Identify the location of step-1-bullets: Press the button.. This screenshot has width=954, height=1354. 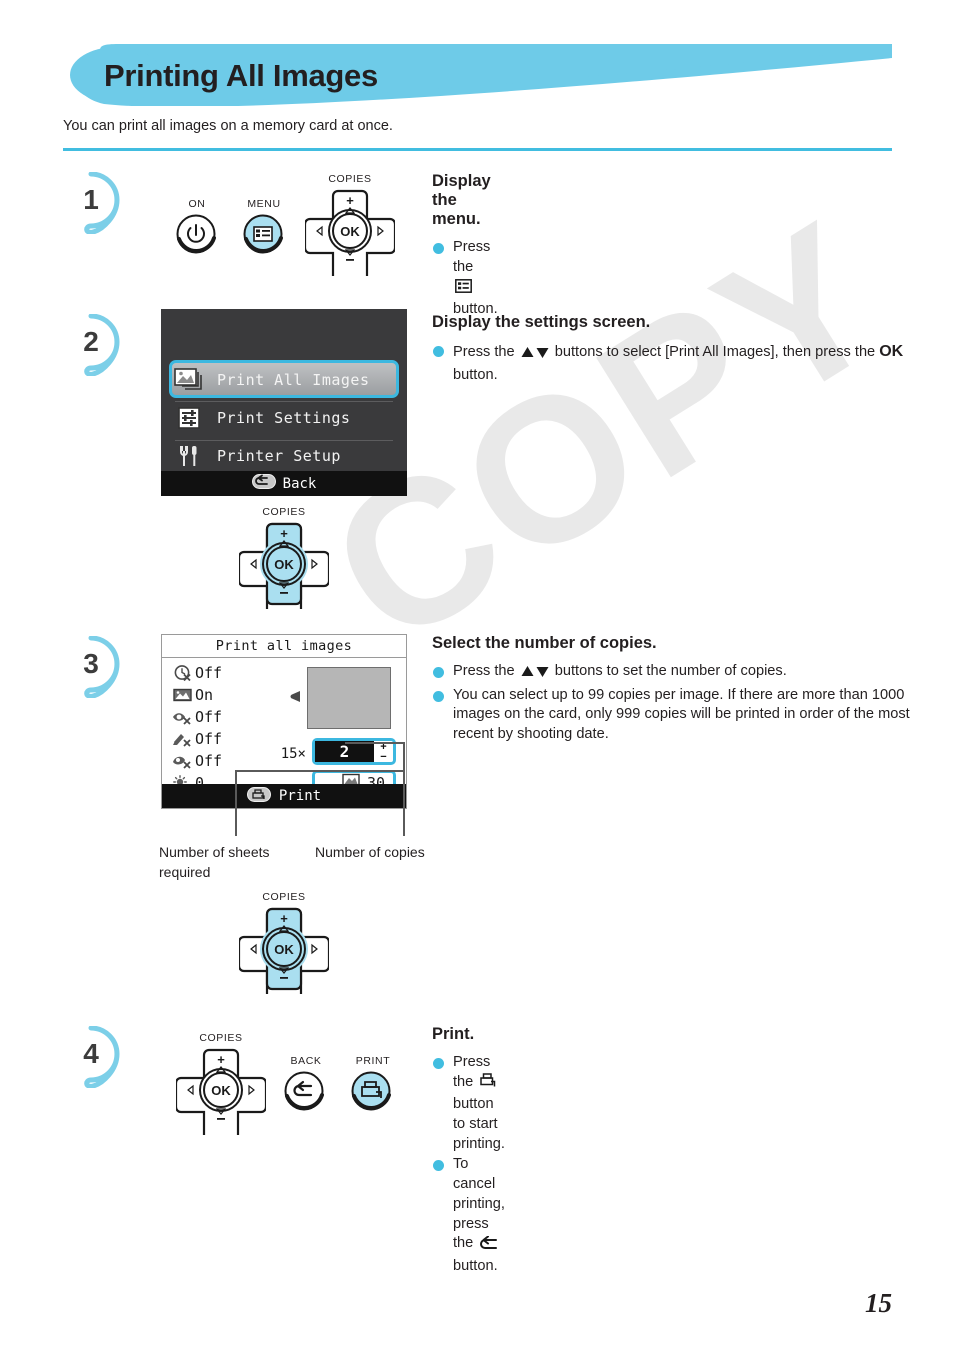
(465, 279).